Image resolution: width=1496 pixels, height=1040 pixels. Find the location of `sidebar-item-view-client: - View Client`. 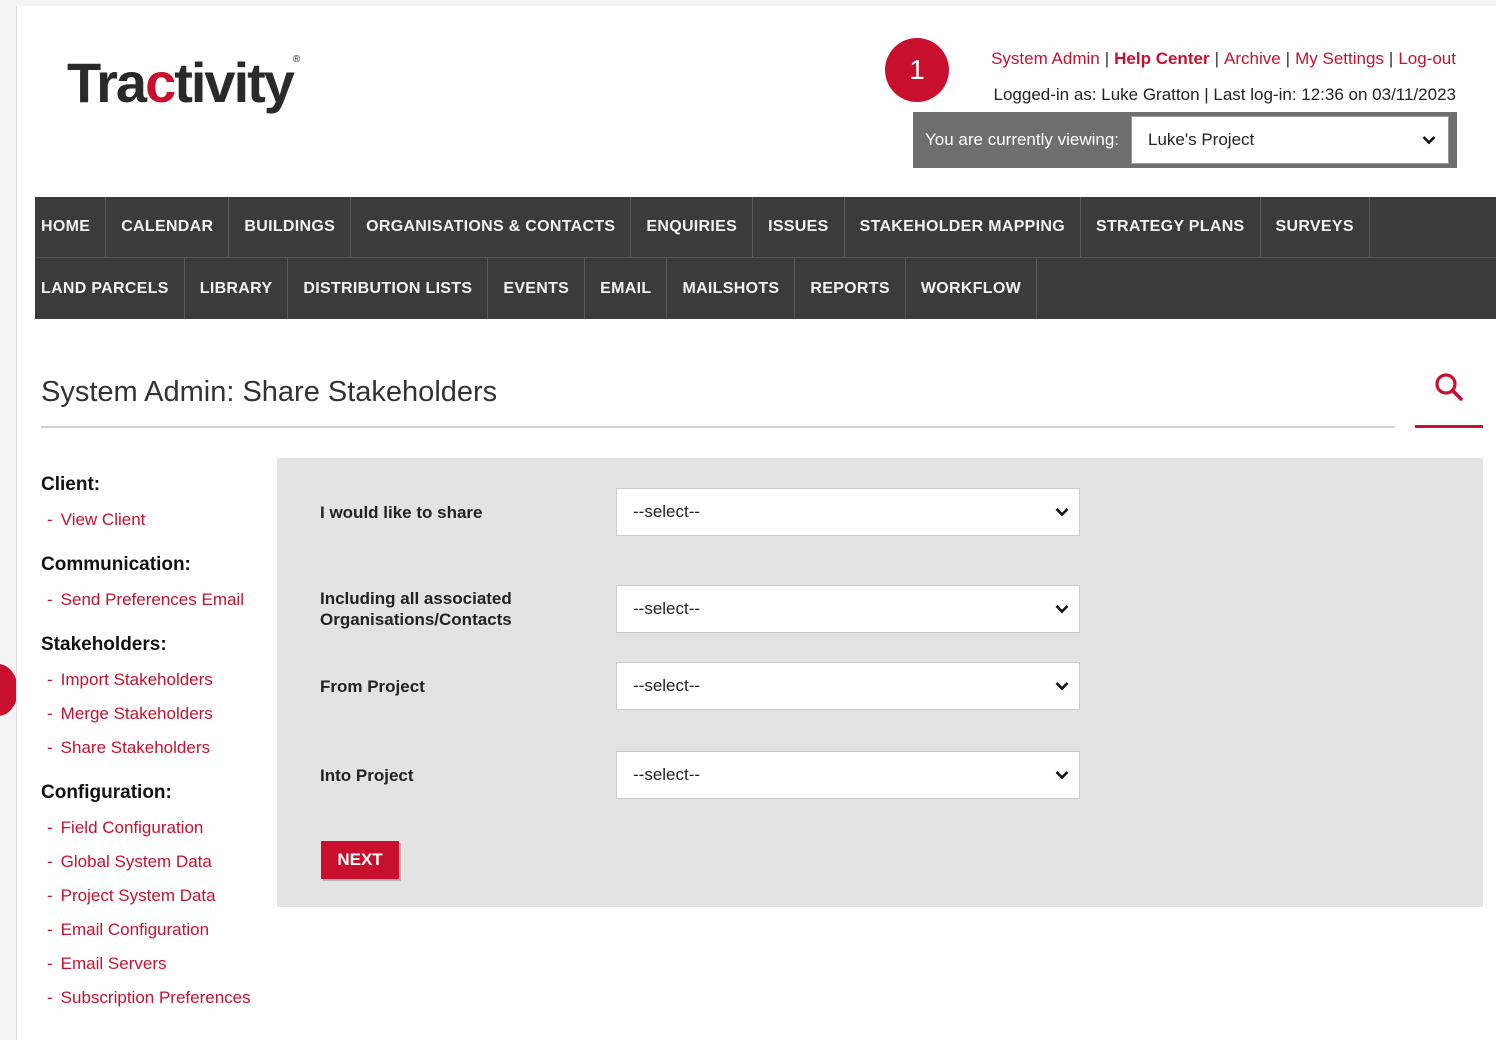

sidebar-item-view-client: - View Client is located at coordinates (161, 520).